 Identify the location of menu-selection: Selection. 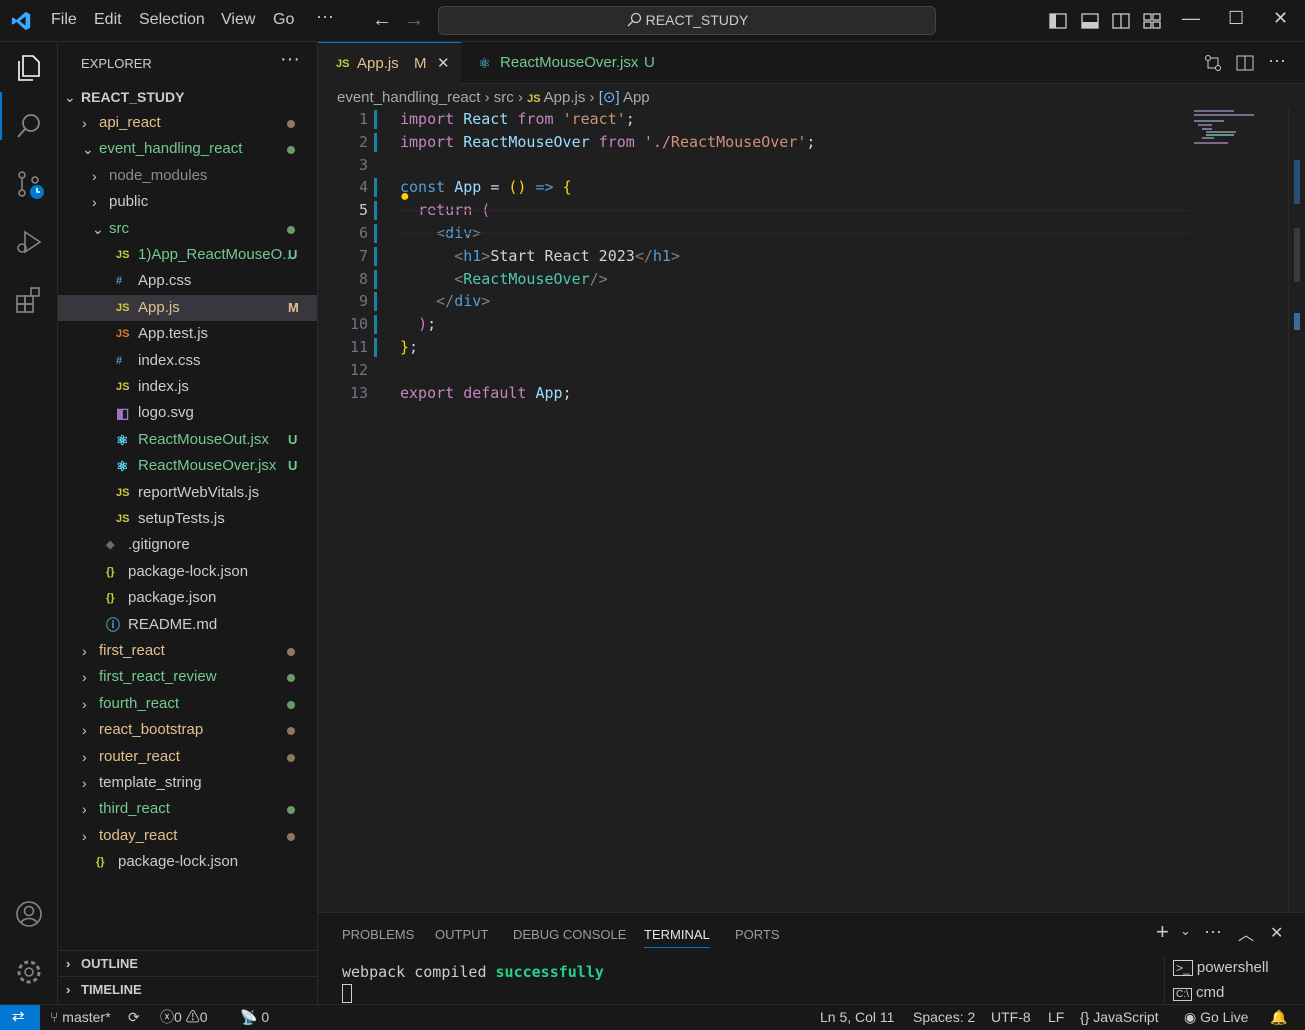
(172, 20).